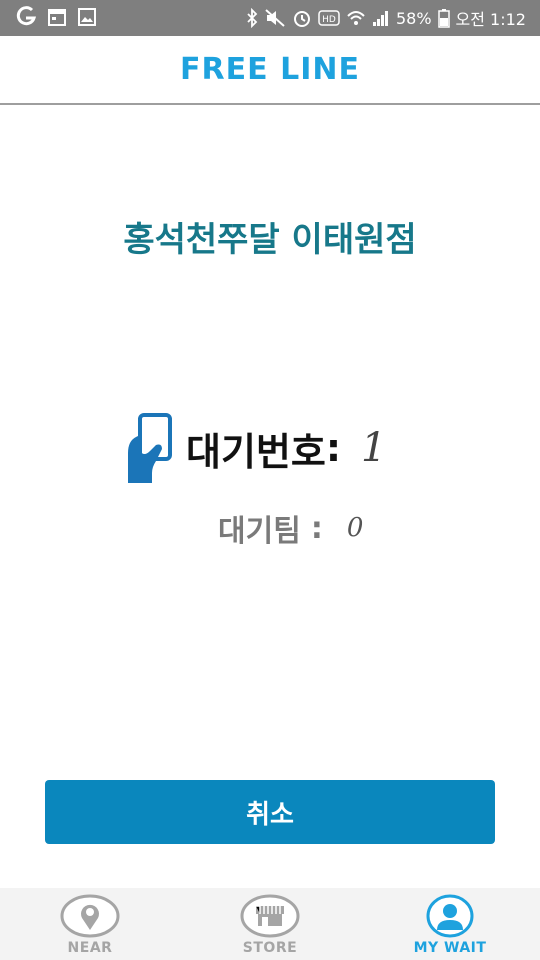 This screenshot has width=540, height=960. I want to click on mute-icon, so click(275, 18).